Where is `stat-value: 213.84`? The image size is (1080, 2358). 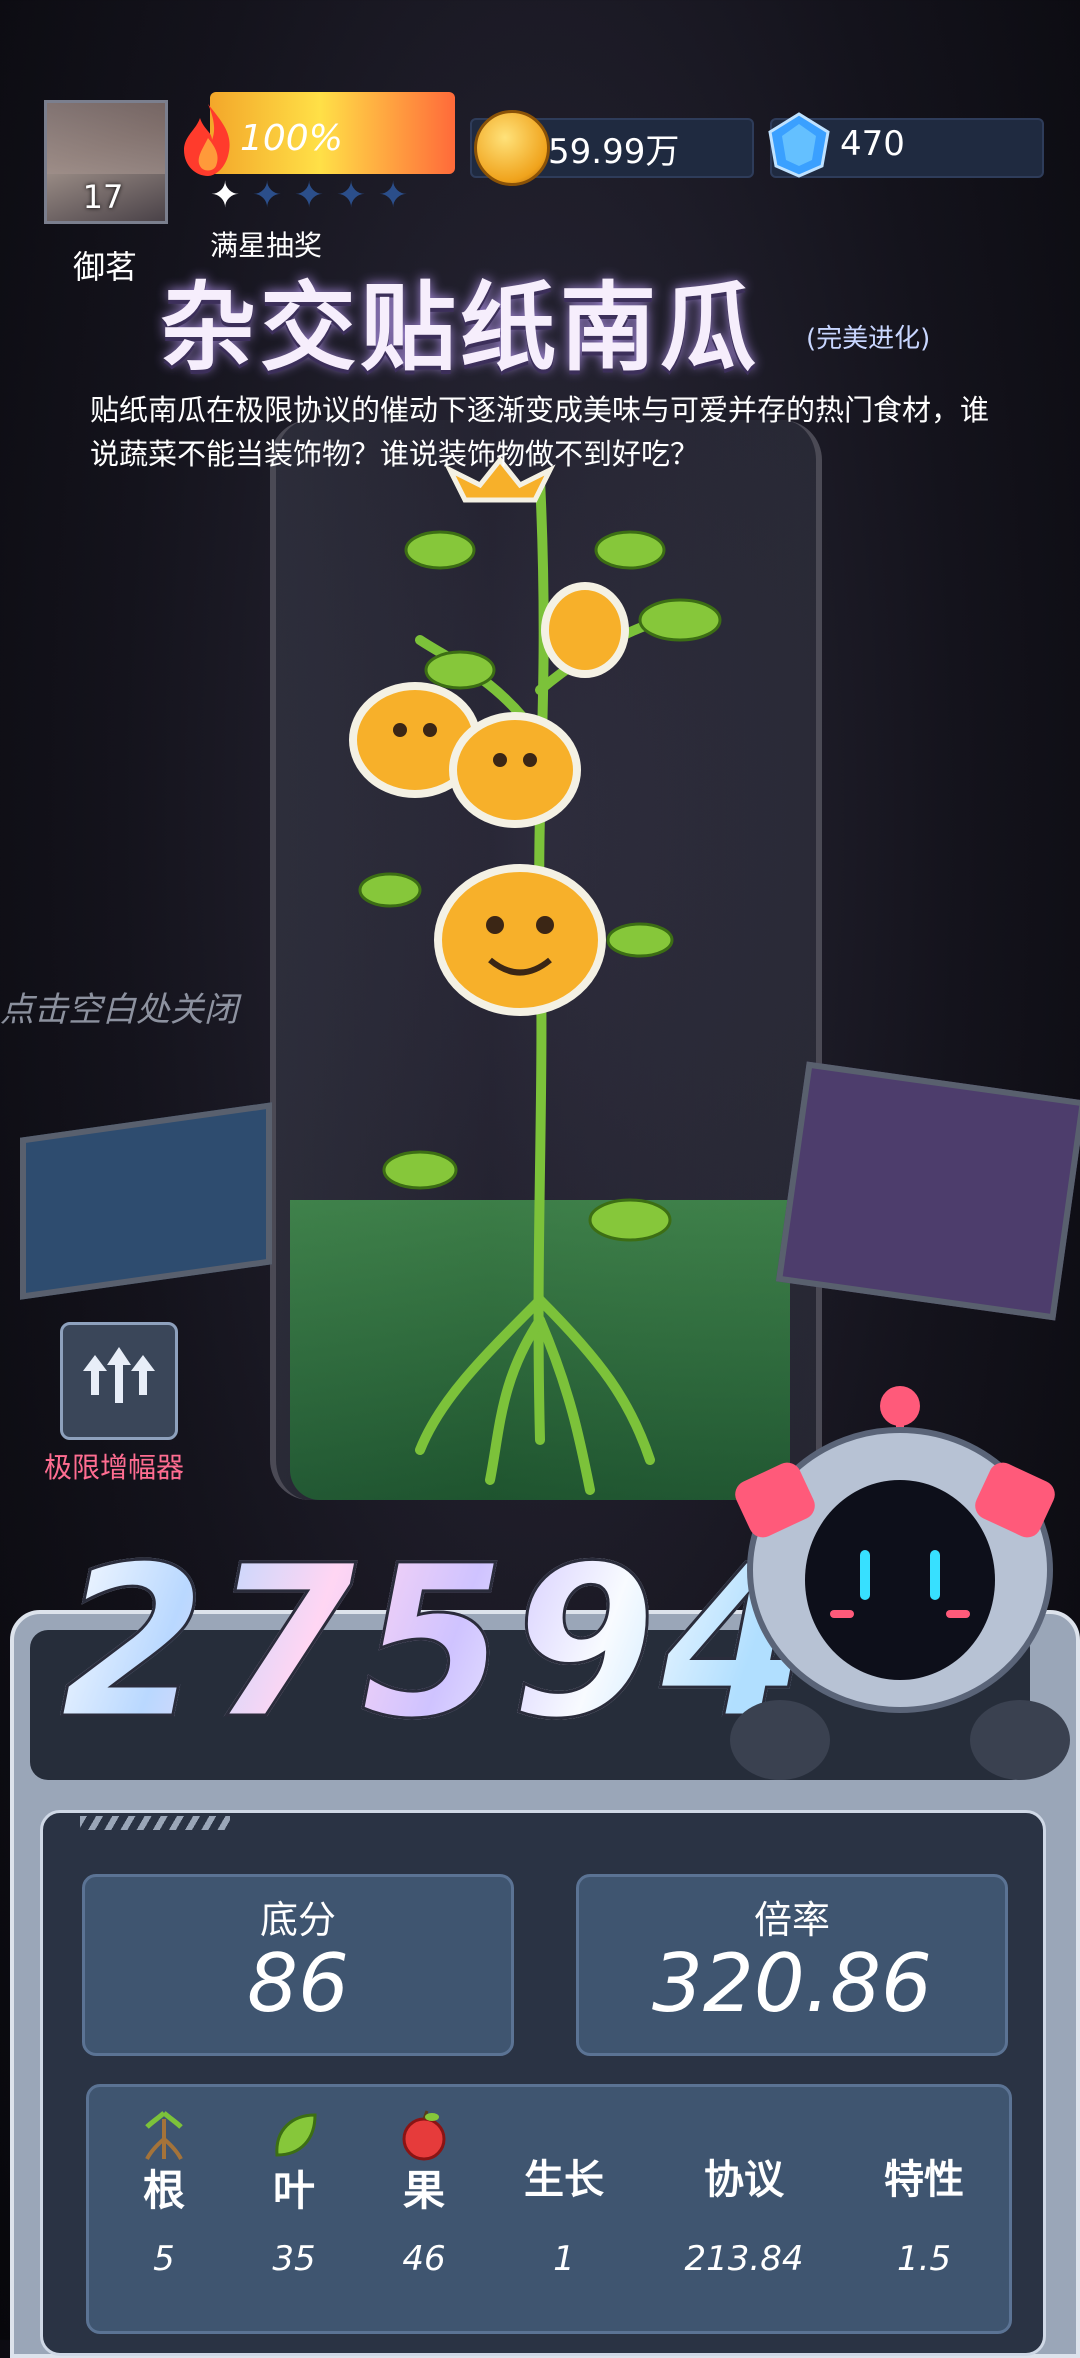 stat-value: 213.84 is located at coordinates (744, 2259).